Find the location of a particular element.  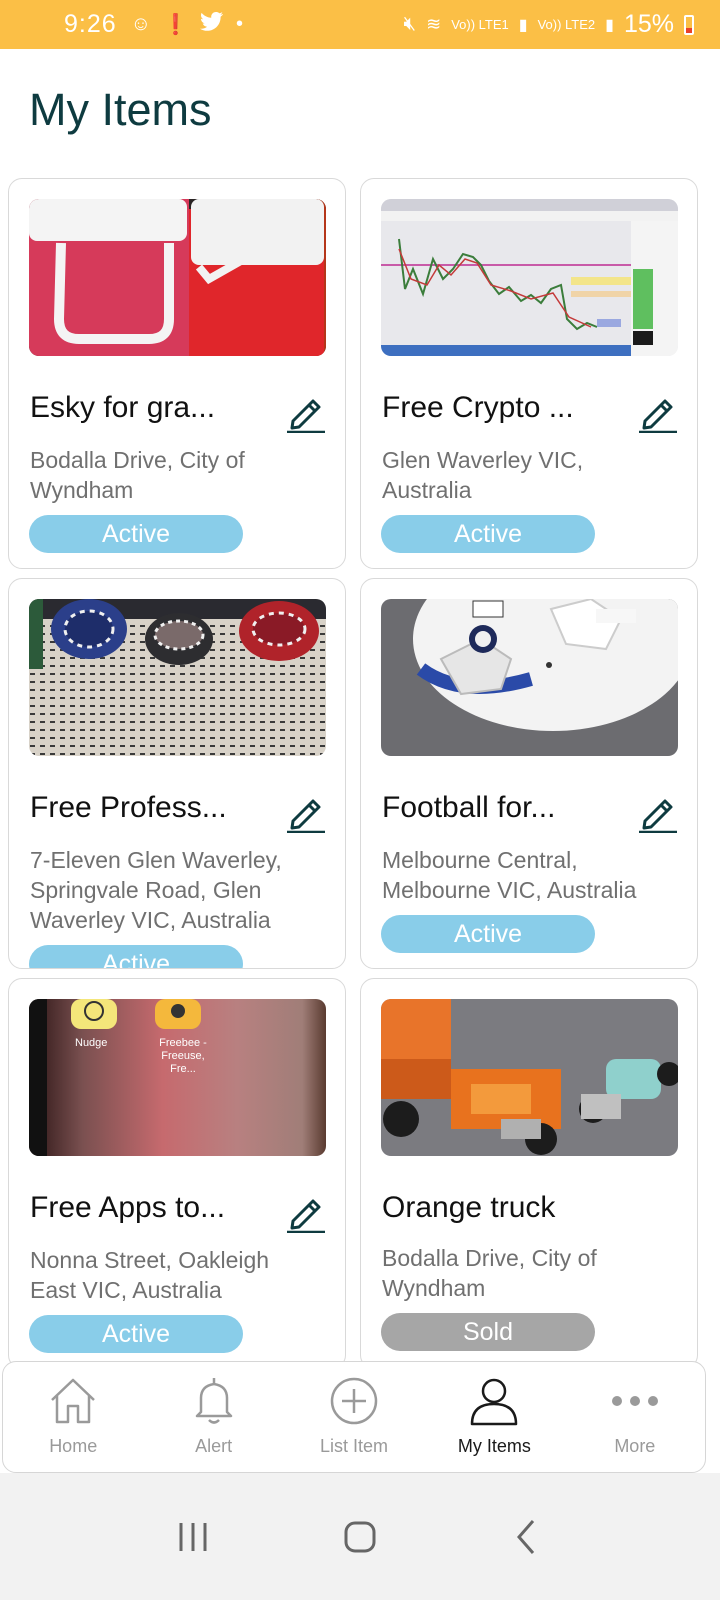

item-location: Glen Waverley VIC, Australia is located at coordinates (483, 475).